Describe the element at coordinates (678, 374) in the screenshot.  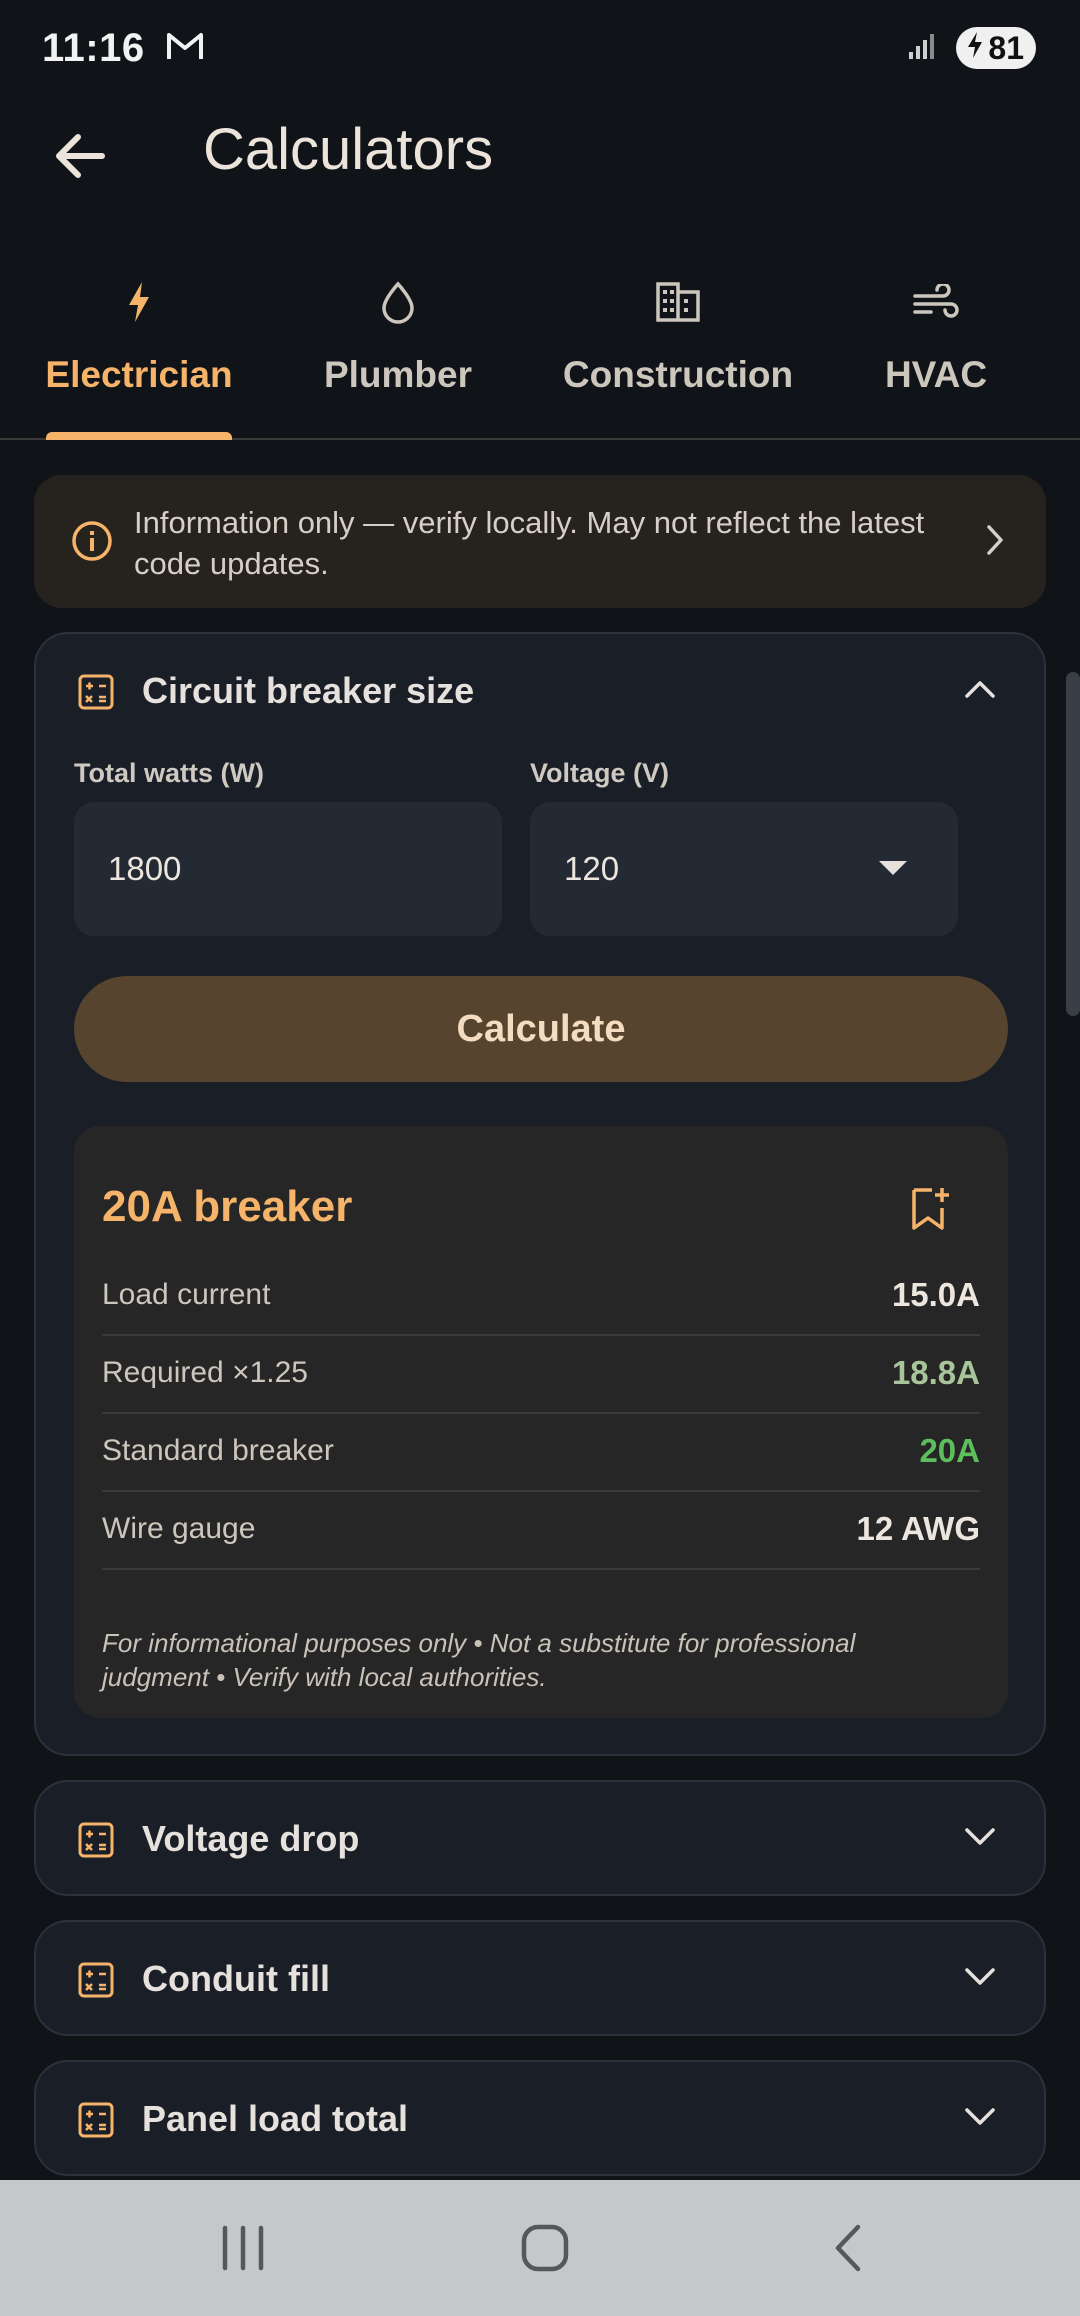
I see `tab-label: Construction` at that location.